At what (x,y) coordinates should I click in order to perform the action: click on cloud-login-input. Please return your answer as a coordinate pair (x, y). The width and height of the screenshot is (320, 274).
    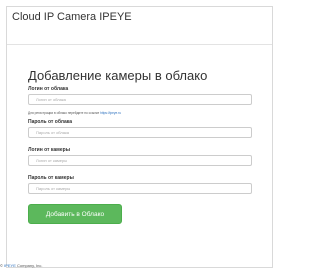
    Looking at the image, I should click on (140, 99).